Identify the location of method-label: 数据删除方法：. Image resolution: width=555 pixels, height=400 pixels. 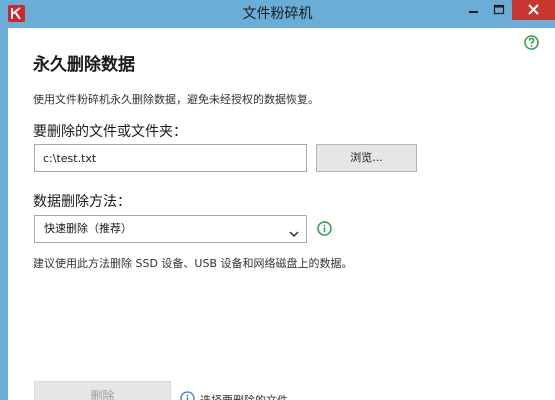
(82, 202).